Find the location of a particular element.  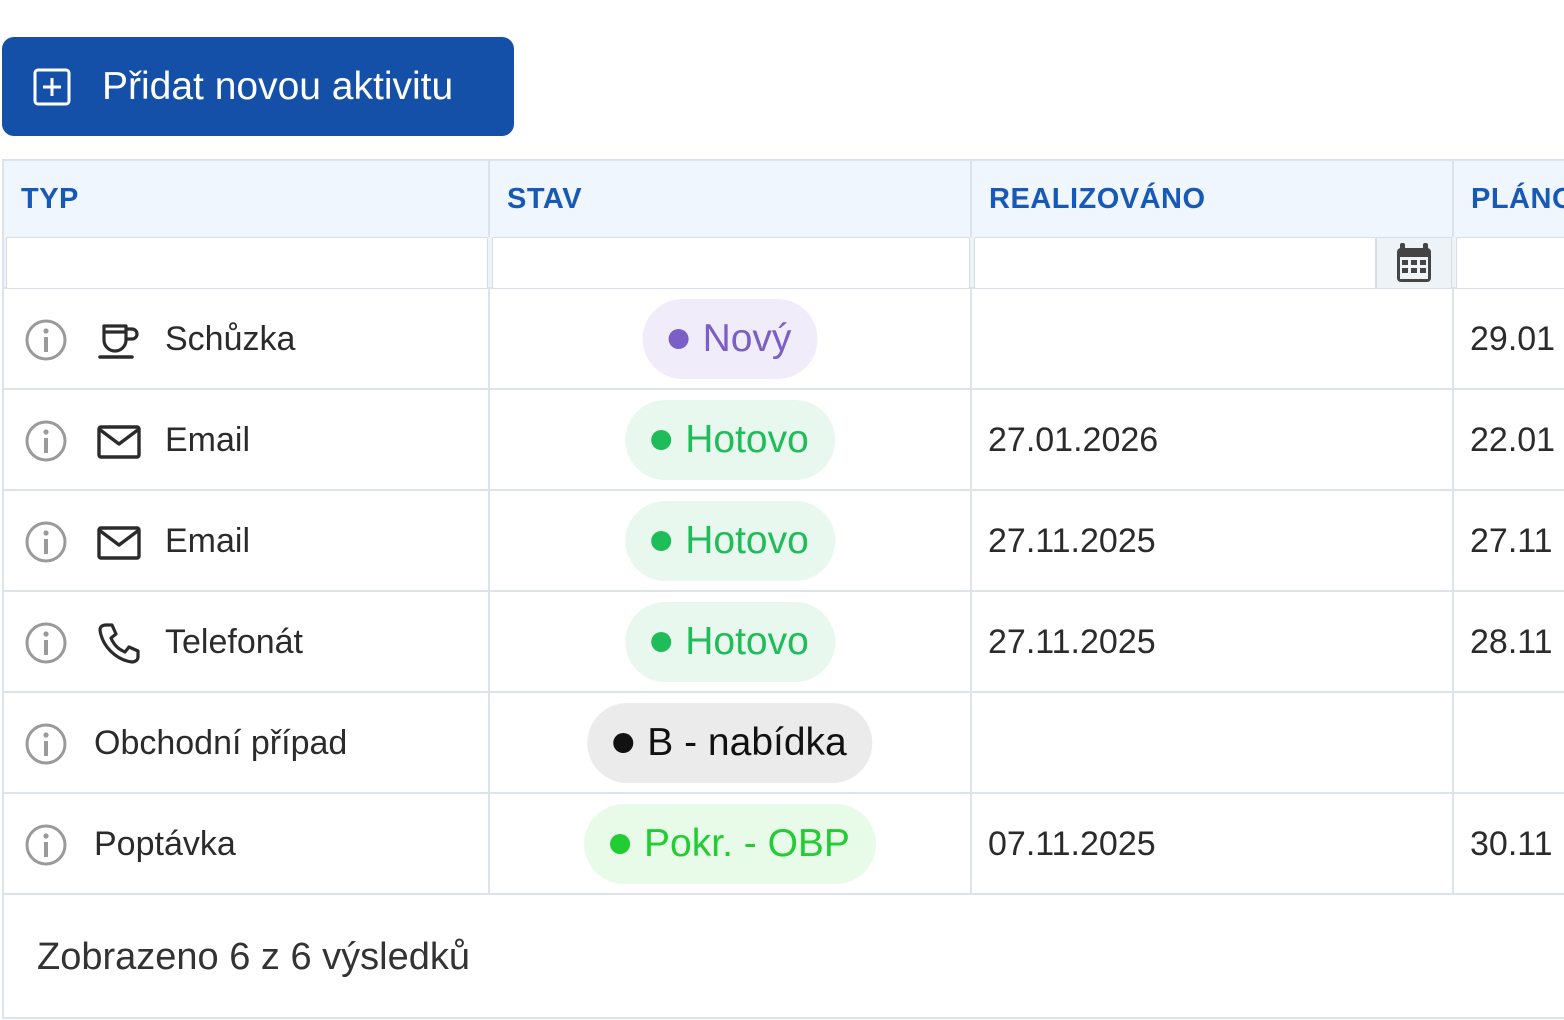

cell-planovano: 29.01 is located at coordinates (1509, 338).